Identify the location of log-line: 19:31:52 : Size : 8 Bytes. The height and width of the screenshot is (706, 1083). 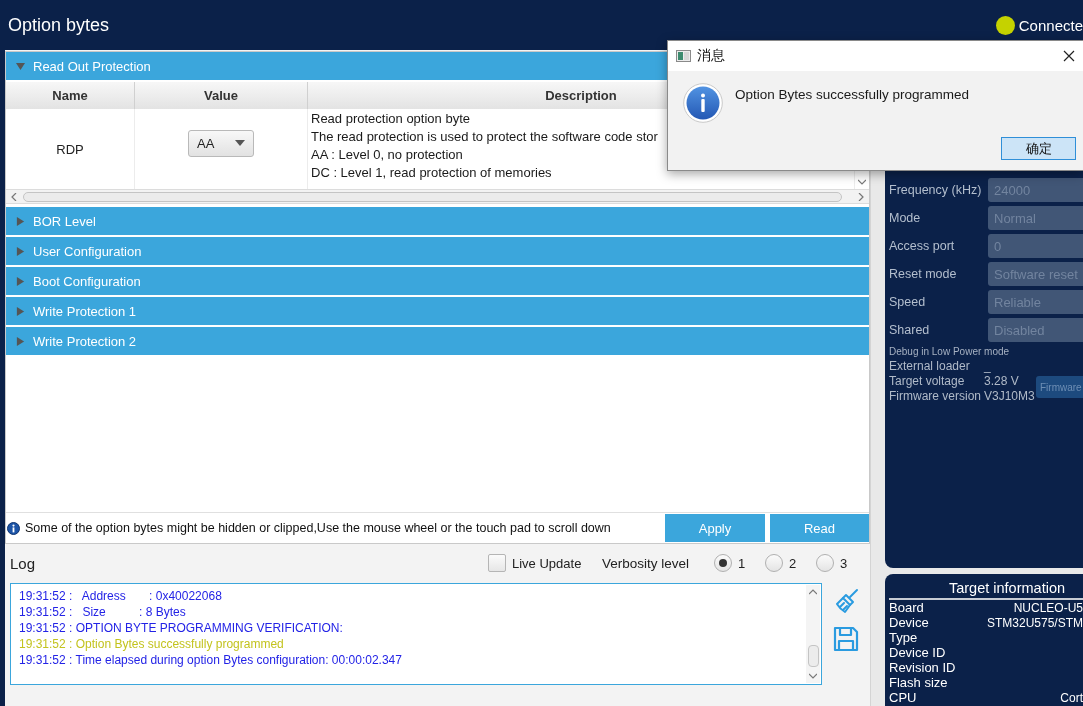
(103, 612).